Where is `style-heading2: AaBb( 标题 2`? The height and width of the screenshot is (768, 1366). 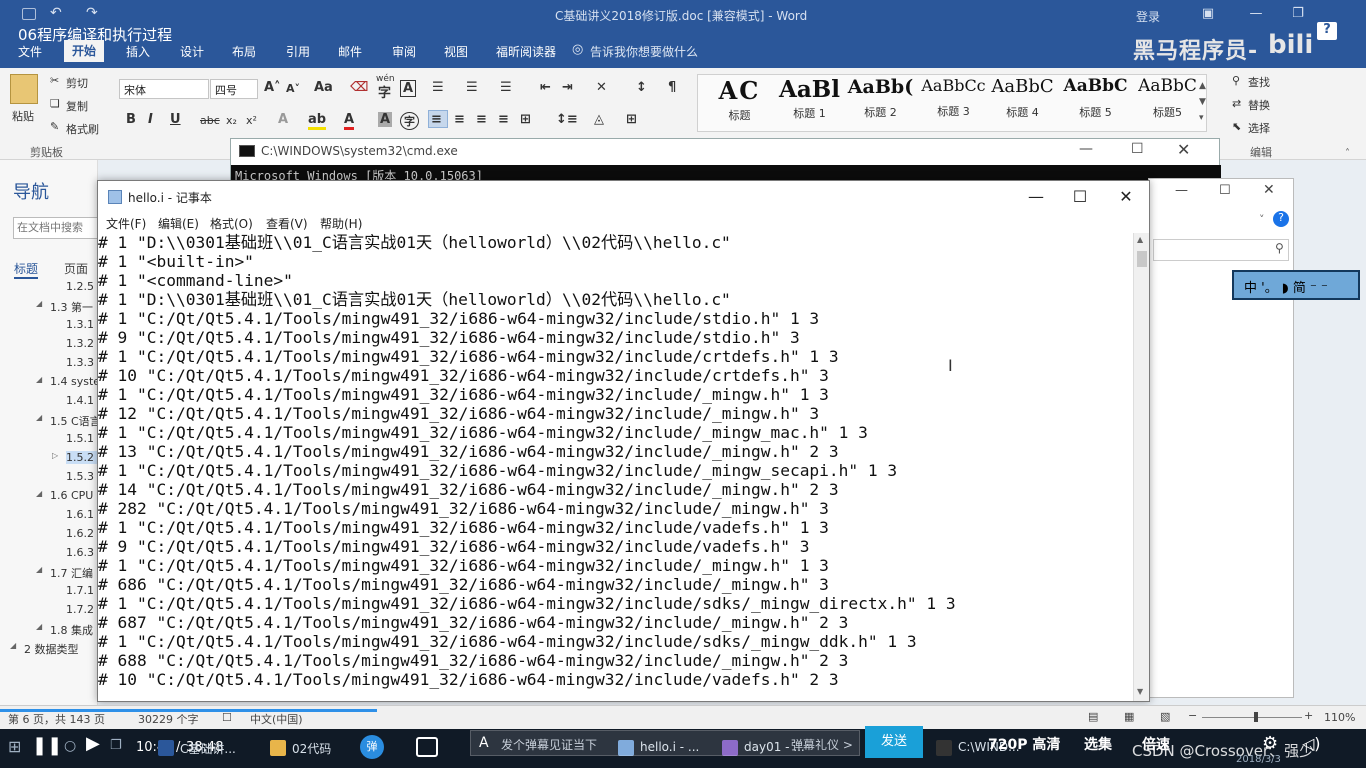
style-heading2: AaBb( 标题 2 is located at coordinates (880, 103).